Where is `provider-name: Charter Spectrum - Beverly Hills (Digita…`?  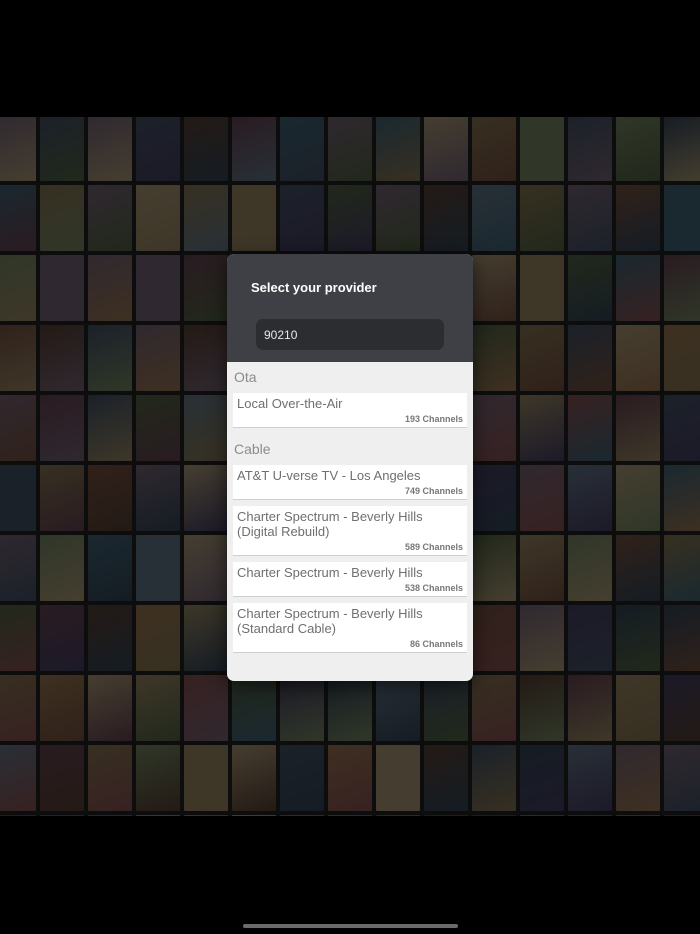
provider-name: Charter Spectrum - Beverly Hills (Digita… is located at coordinates (330, 524).